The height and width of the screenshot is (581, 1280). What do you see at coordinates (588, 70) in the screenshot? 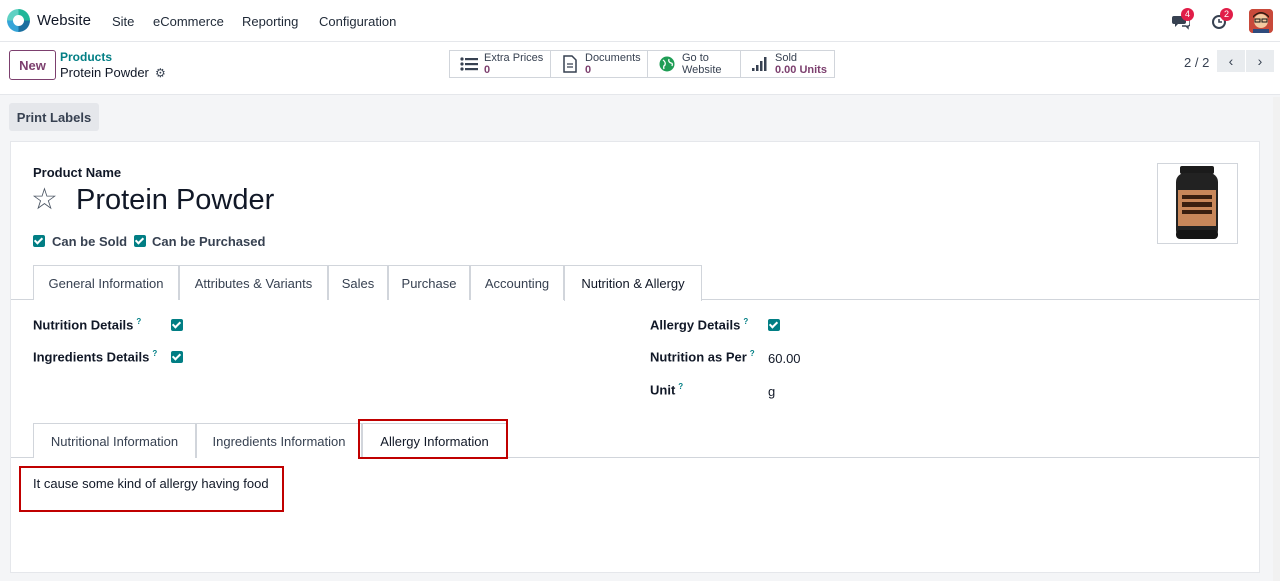
I see `documents-value: 0` at bounding box center [588, 70].